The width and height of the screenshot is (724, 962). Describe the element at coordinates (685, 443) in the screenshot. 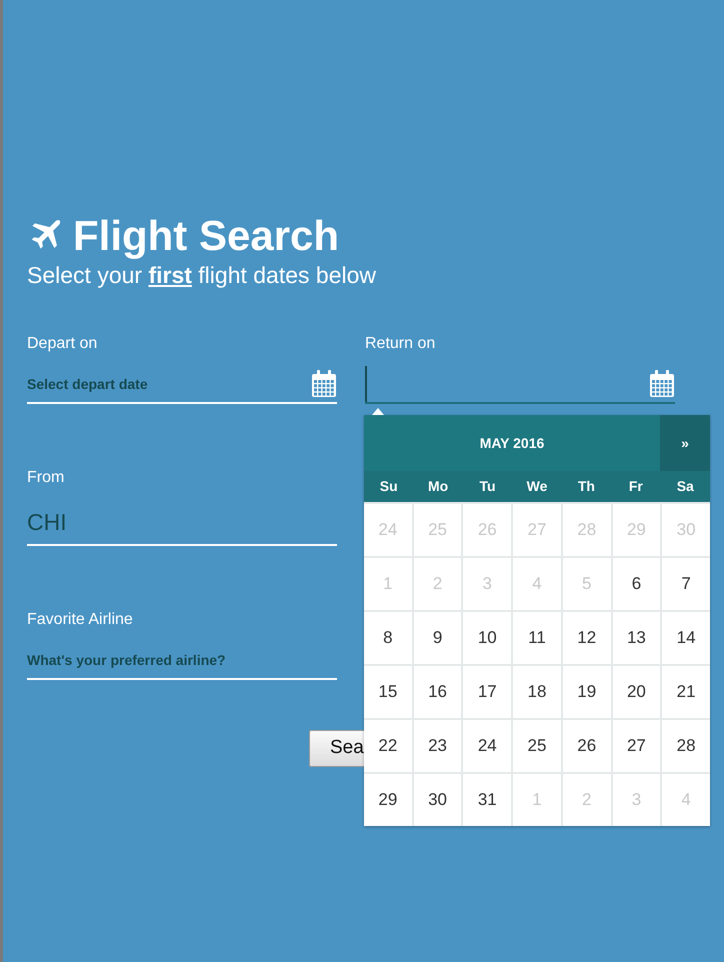

I see `next-month-button: »` at that location.